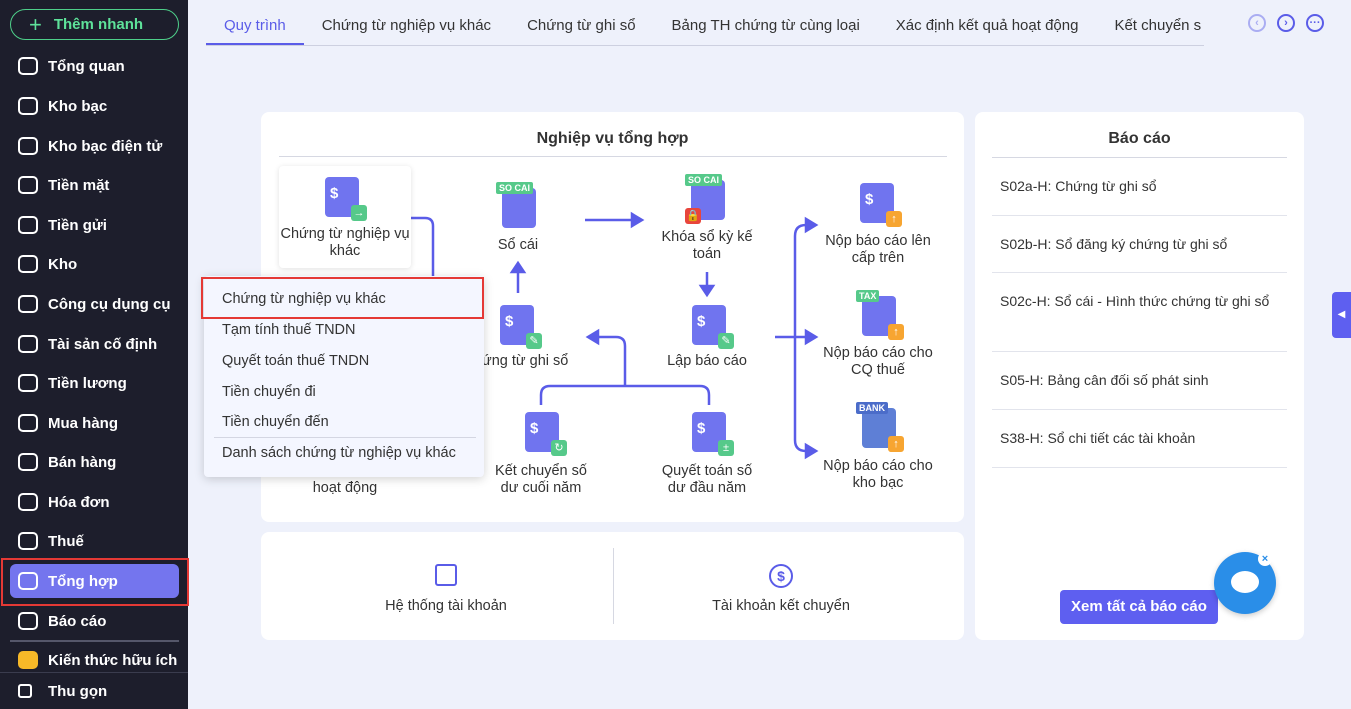  What do you see at coordinates (1139, 187) in the screenshot?
I see `report-link: S02a-H: Chứng từ ghi sổ` at bounding box center [1139, 187].